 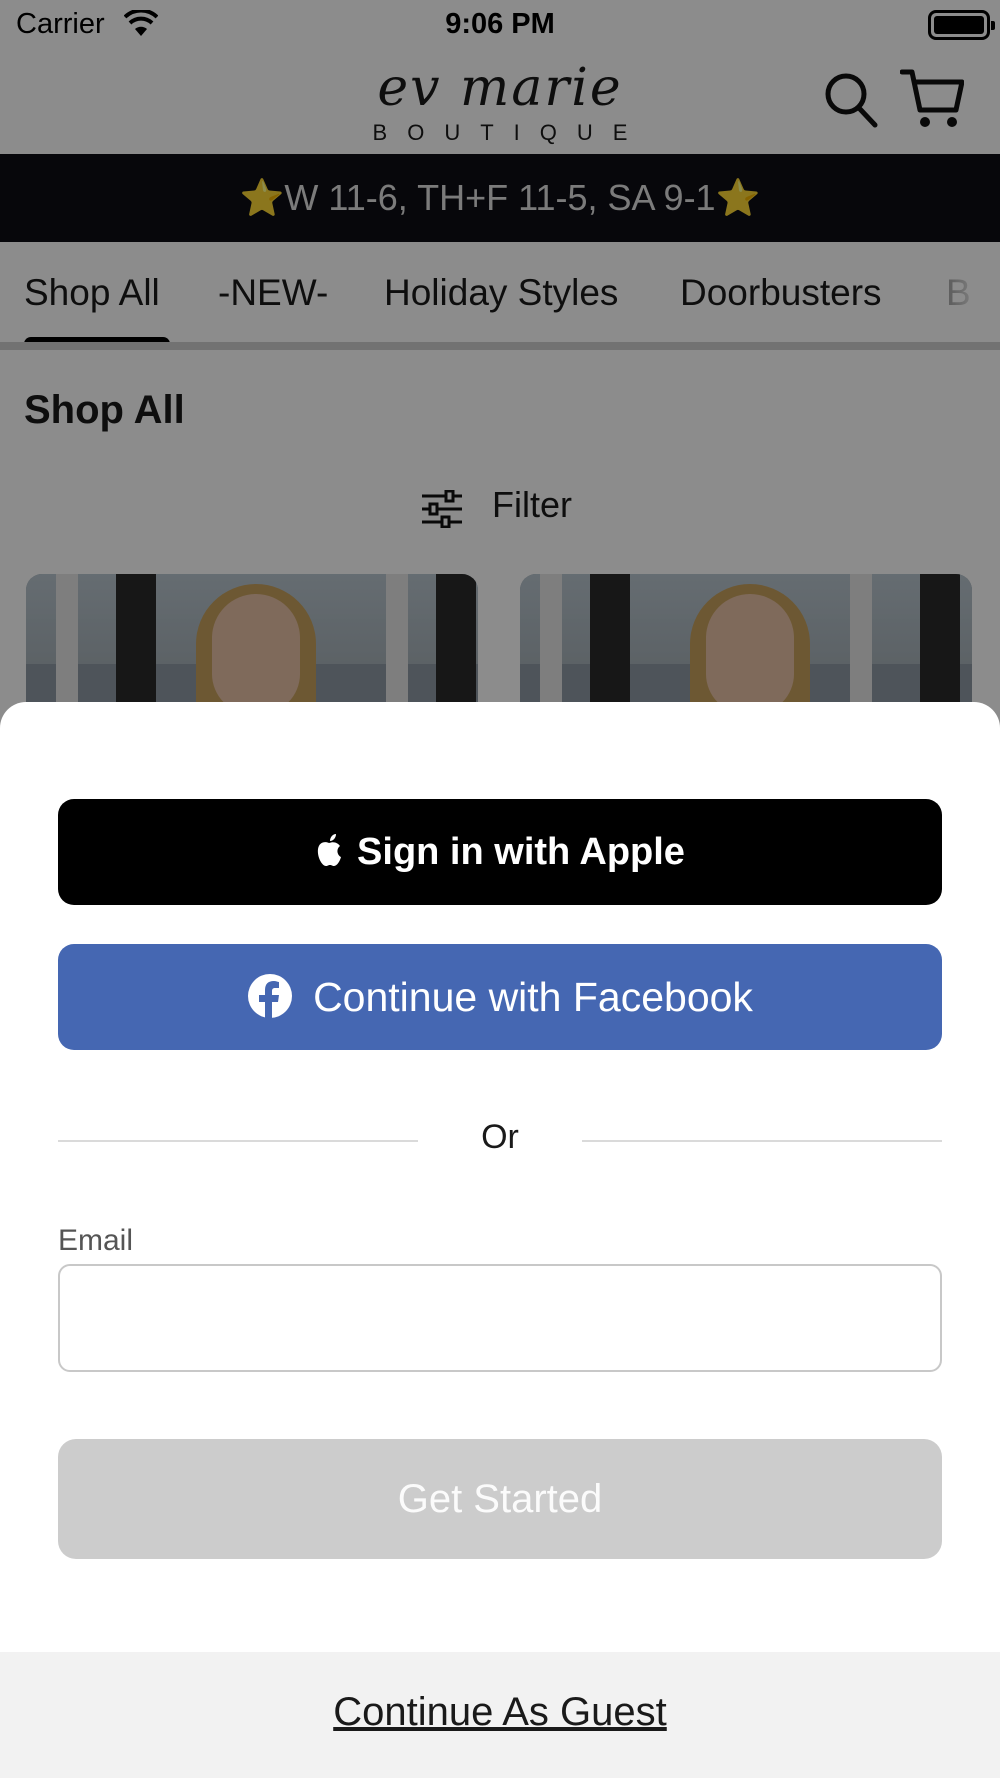 I want to click on email-label: Email, so click(x=96, y=1240).